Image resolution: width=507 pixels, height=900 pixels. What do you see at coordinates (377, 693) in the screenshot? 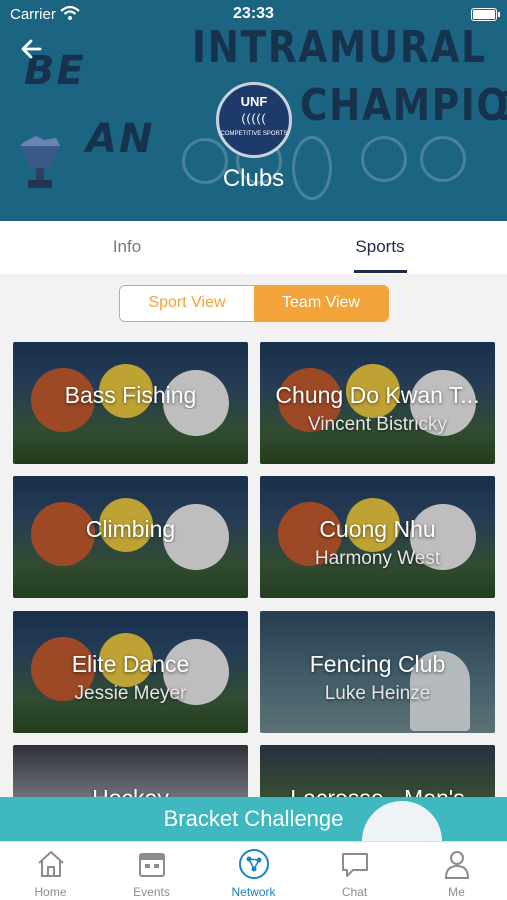
I see `club-leader: Luke Heinze` at bounding box center [377, 693].